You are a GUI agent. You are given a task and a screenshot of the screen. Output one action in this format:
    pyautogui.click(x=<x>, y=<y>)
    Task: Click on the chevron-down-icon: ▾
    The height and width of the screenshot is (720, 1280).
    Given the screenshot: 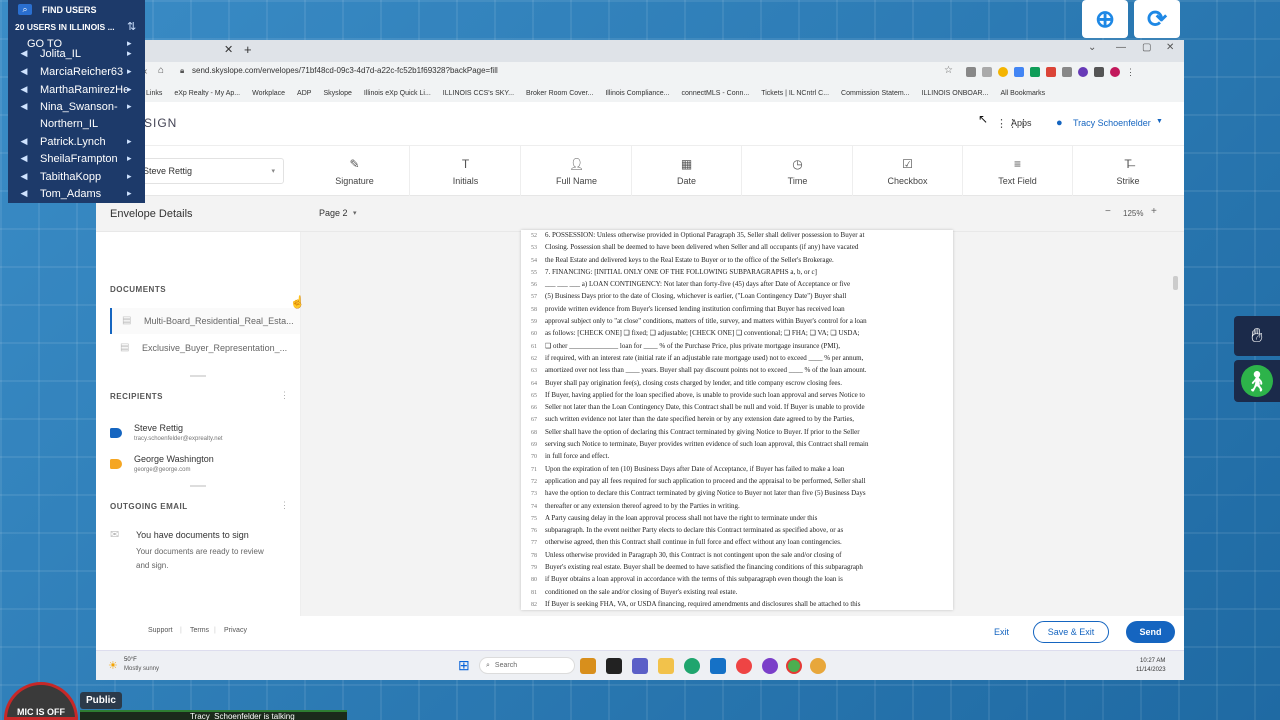 What is the action you would take?
    pyautogui.click(x=355, y=213)
    